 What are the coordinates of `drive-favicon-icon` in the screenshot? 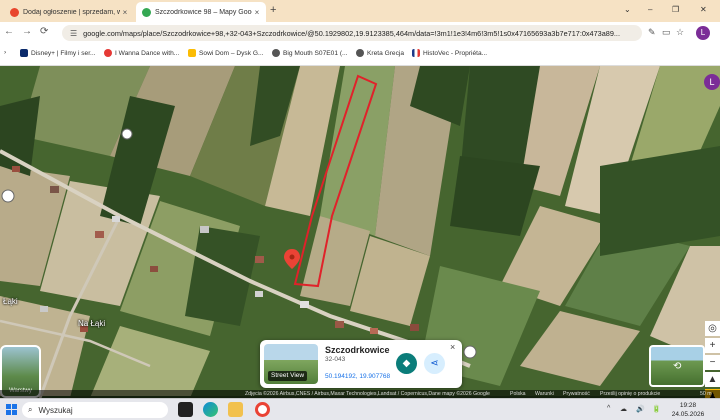 It's located at (192, 53).